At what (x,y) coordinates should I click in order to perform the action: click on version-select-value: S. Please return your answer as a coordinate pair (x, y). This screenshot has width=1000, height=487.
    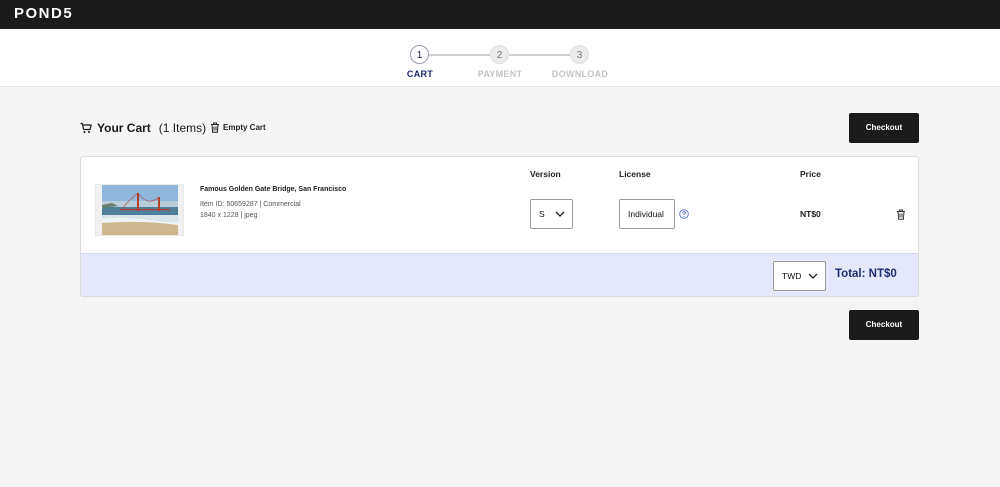
    Looking at the image, I should click on (542, 214).